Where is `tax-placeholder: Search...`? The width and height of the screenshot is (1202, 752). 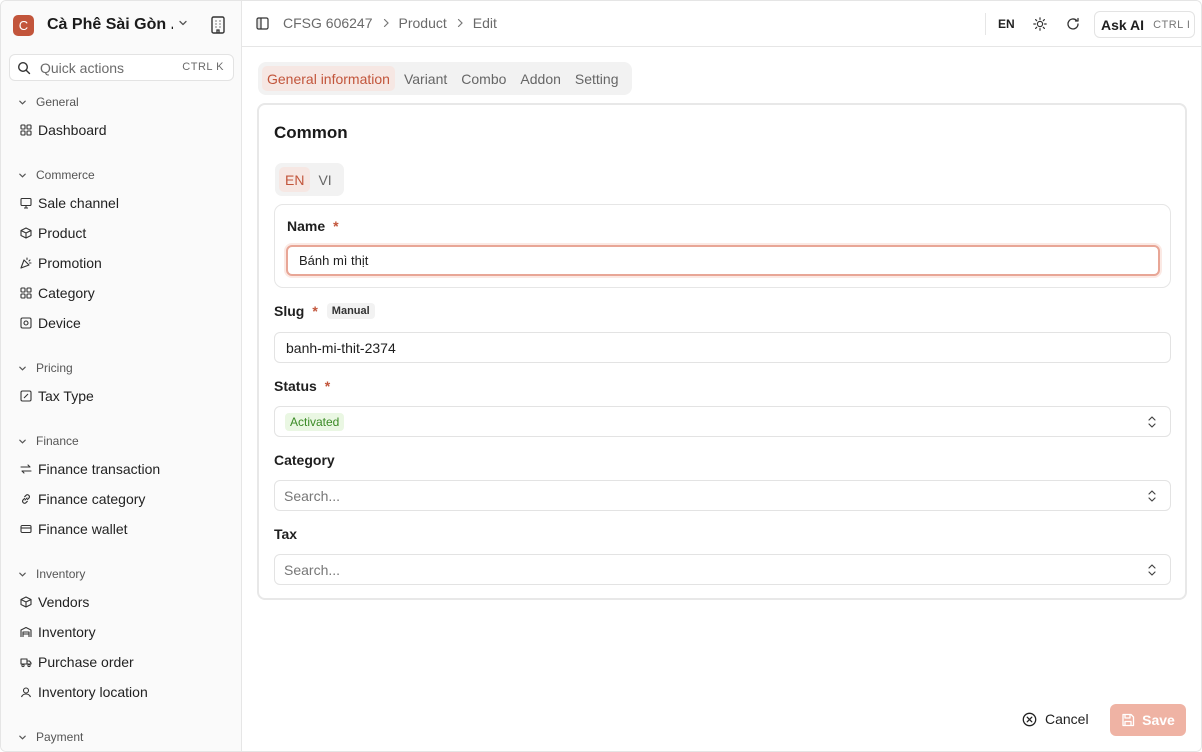 tax-placeholder: Search... is located at coordinates (312, 569).